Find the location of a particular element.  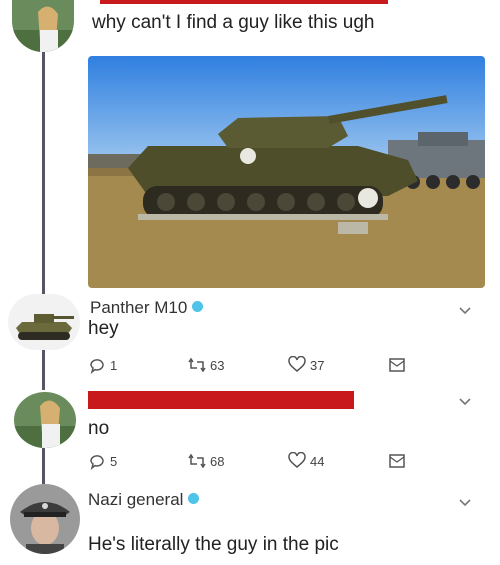

like-button: 37 is located at coordinates (306, 365).